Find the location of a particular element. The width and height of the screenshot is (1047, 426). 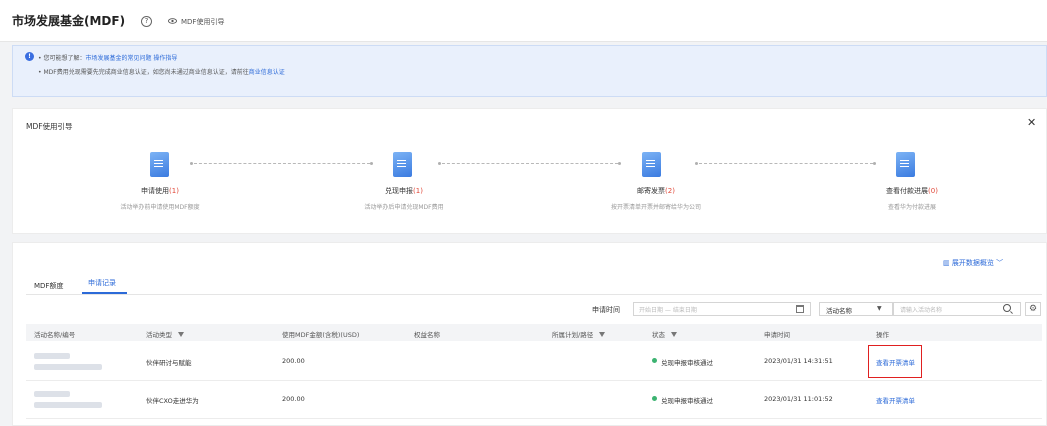

step-label: 邮寄发票 is located at coordinates (651, 191).